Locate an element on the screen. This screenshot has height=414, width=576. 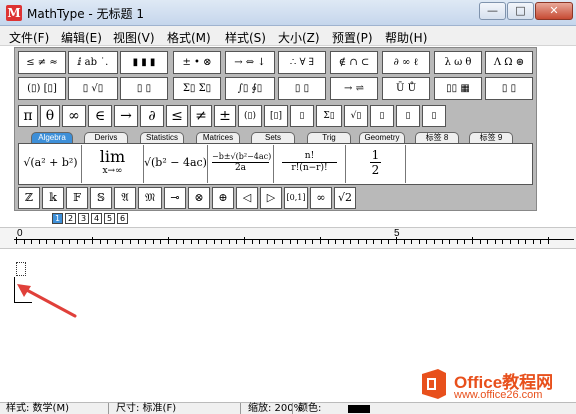
logical-symbols-palette: ∴ ∀ ∃ is located at coordinates (302, 62).